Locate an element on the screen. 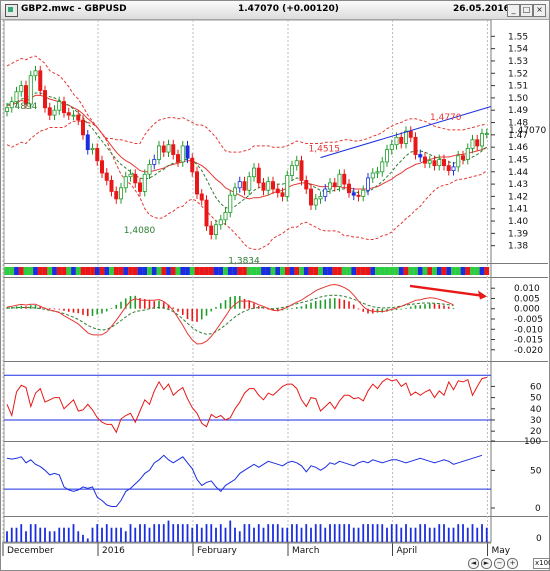 This screenshot has height=571, width=550. price-annotation: 1,4770 is located at coordinates (446, 118).